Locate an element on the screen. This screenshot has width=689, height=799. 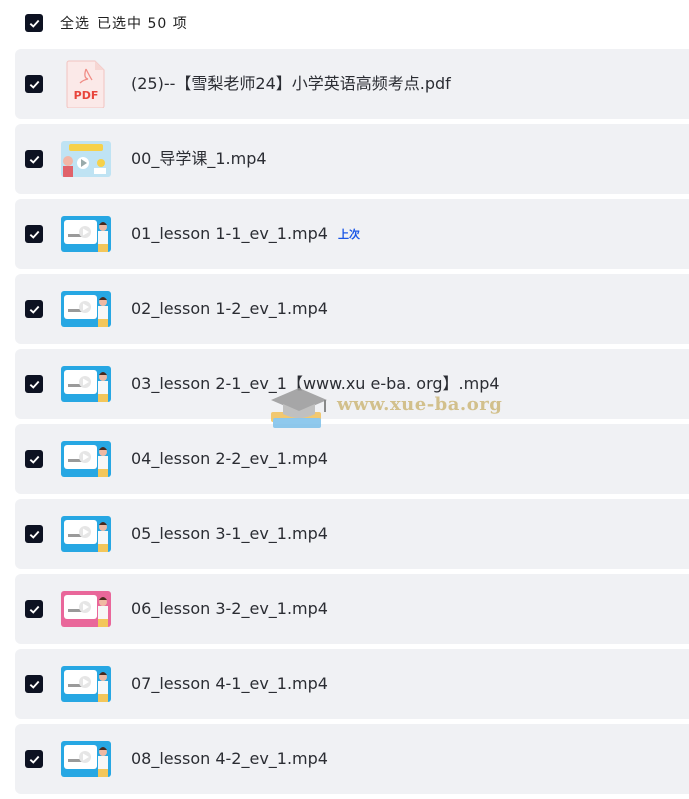
file-row: 04_lesson 2-2_ev_1.mp4 is located at coordinates (352, 459).